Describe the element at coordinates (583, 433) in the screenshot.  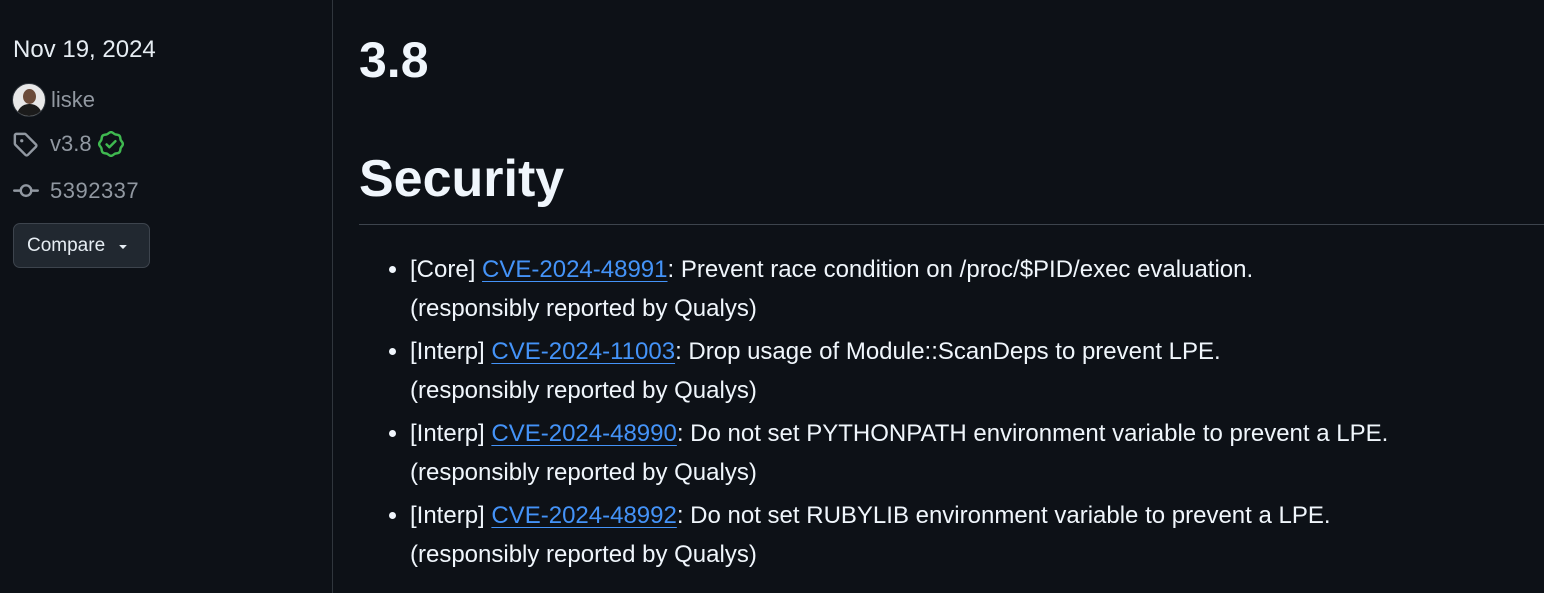
I see `cve-link: CVE-2024-48990` at that location.